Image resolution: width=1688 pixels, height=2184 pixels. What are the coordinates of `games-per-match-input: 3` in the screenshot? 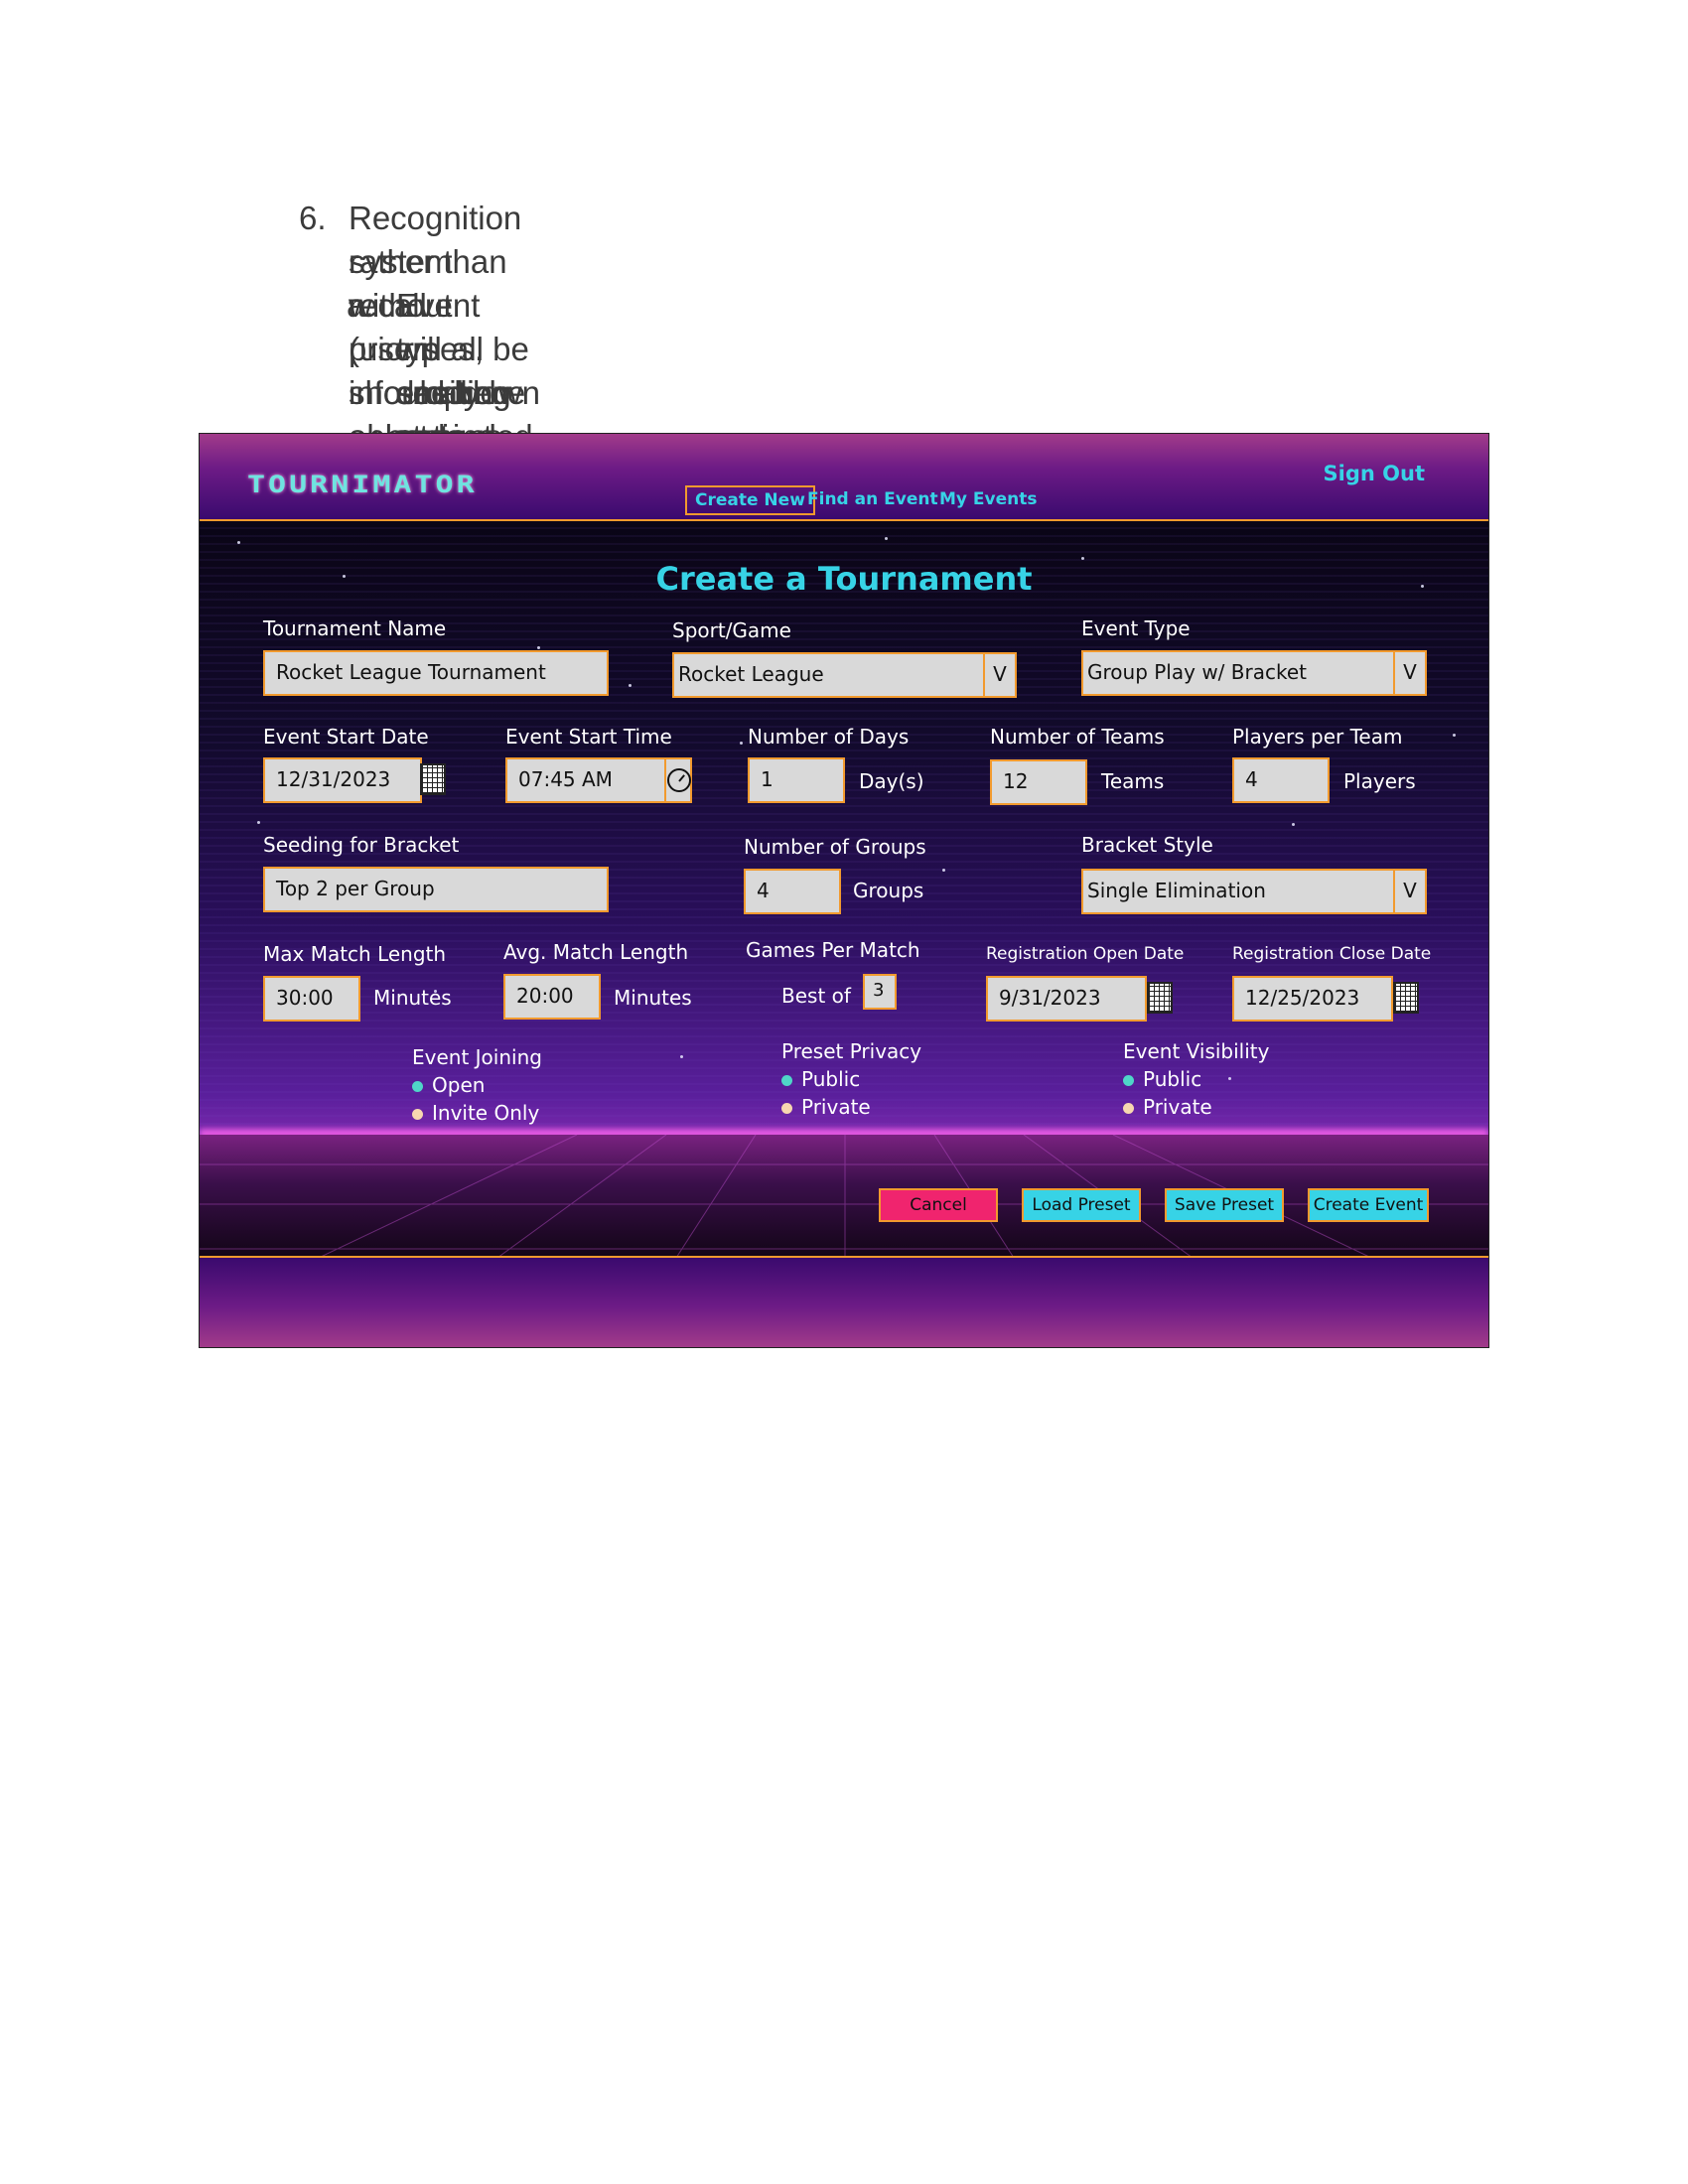 It's located at (880, 992).